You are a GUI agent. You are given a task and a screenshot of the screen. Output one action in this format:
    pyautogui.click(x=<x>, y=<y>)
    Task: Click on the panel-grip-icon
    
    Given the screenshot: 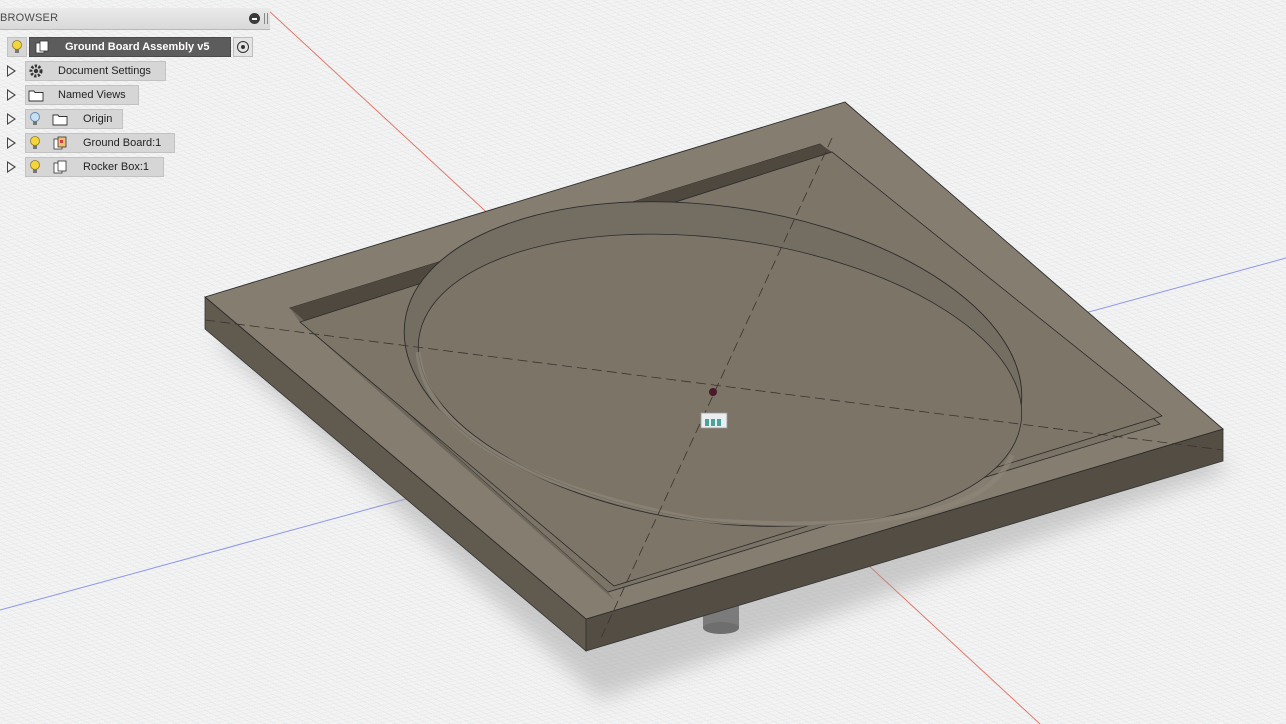 What is the action you would take?
    pyautogui.click(x=266, y=18)
    